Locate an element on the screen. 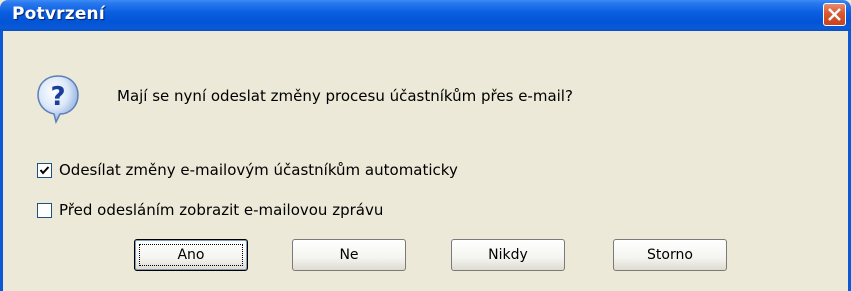 The width and height of the screenshot is (851, 291). focus-ring is located at coordinates (191, 255).